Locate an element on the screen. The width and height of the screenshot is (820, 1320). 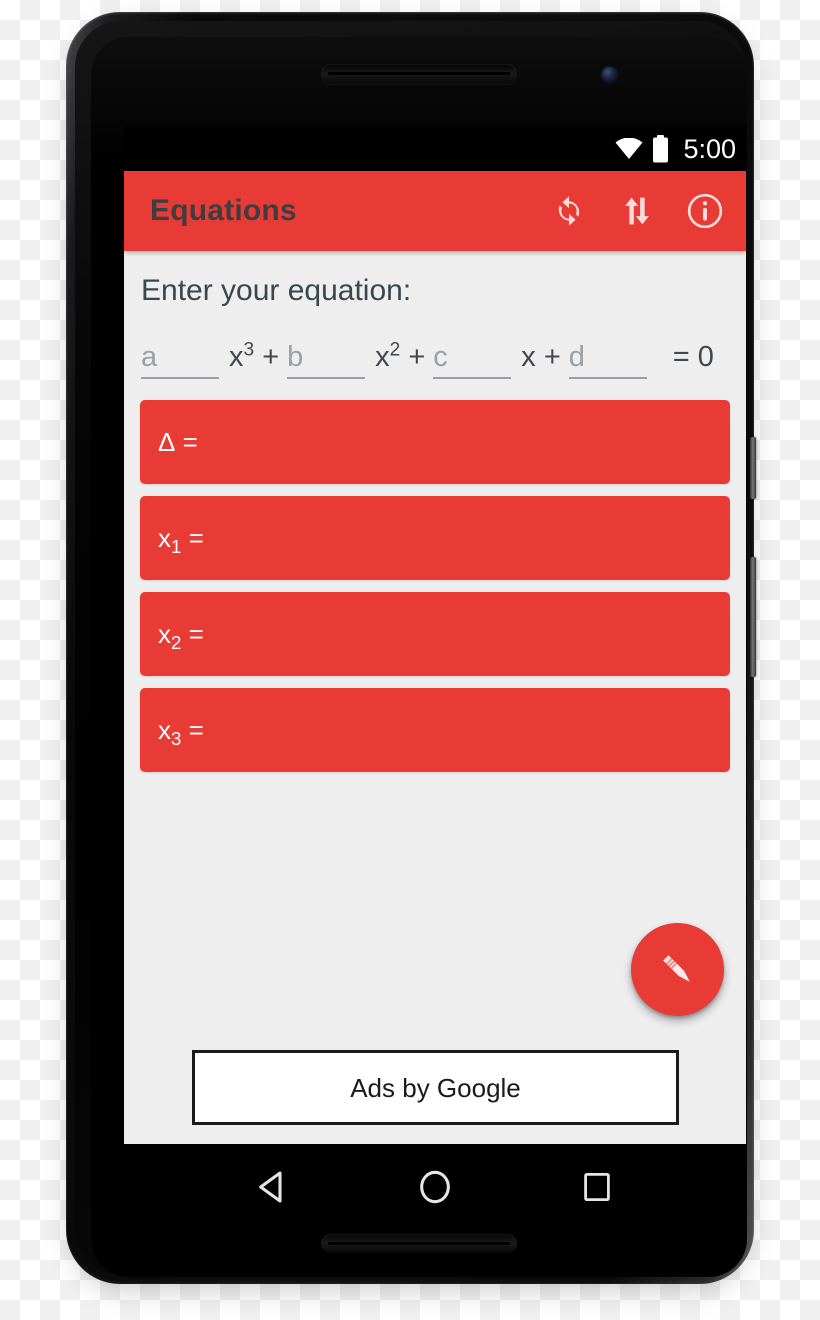
ad-banner-text: Ads by Google is located at coordinates (435, 1087).